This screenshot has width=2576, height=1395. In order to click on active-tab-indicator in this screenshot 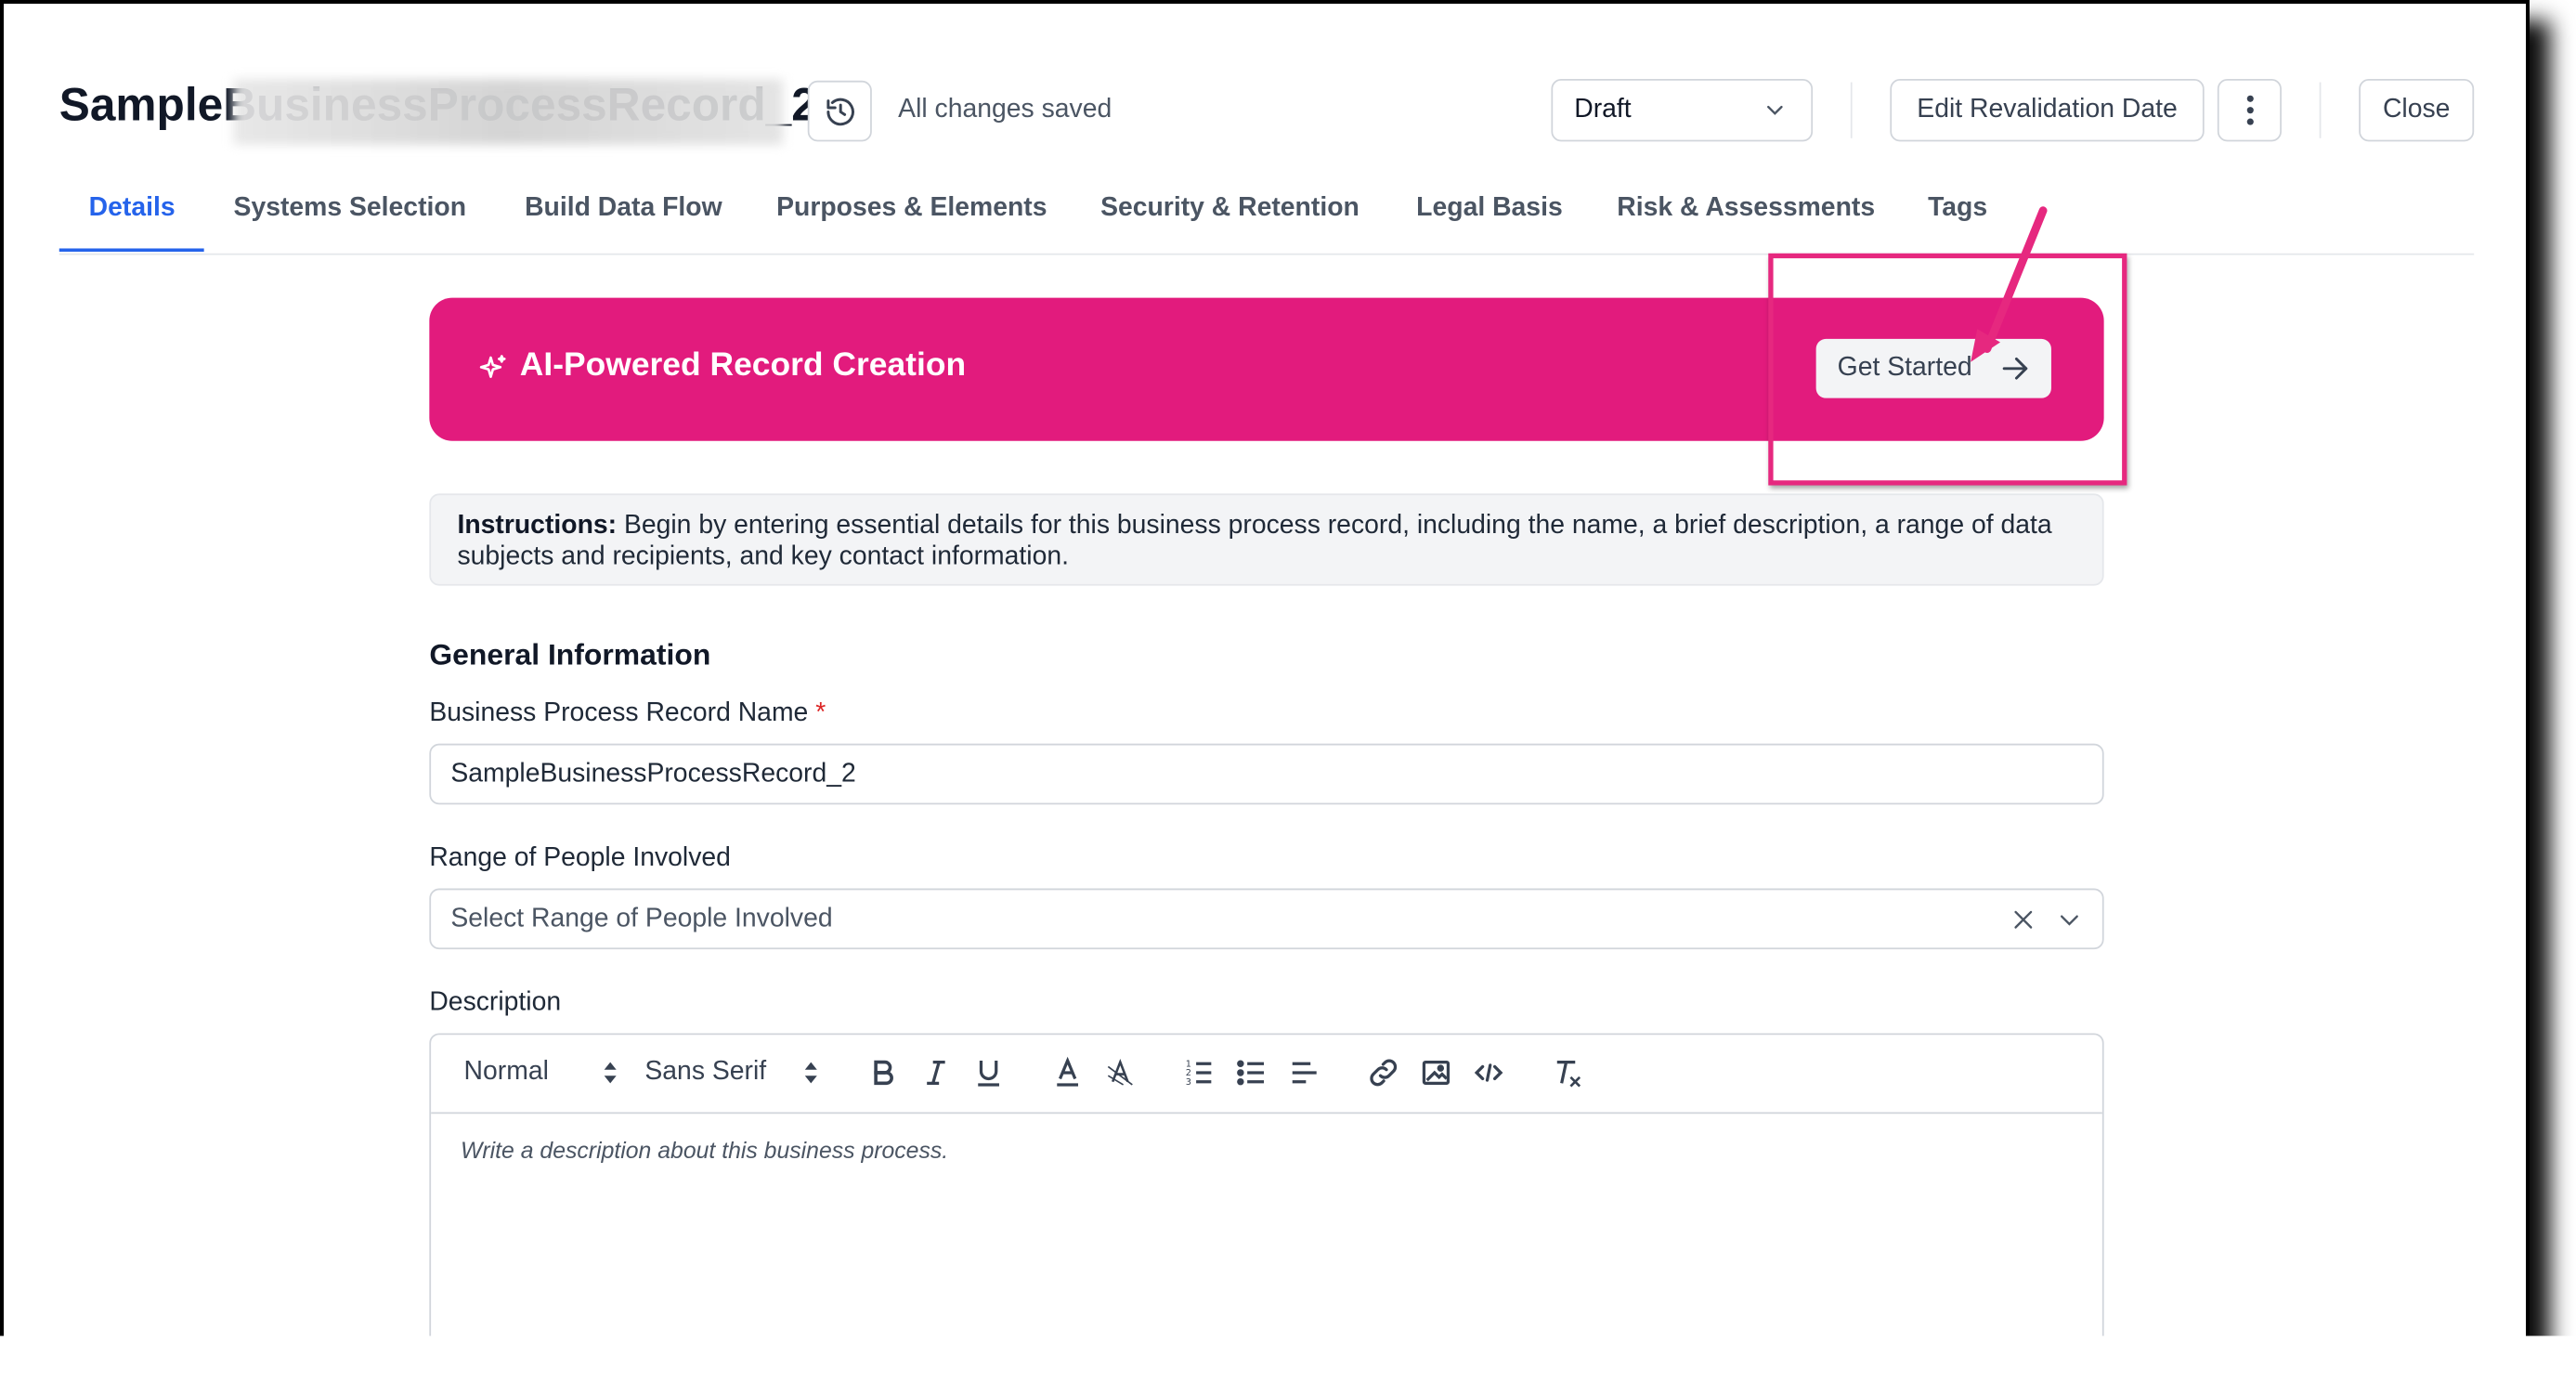, I will do `click(131, 251)`.